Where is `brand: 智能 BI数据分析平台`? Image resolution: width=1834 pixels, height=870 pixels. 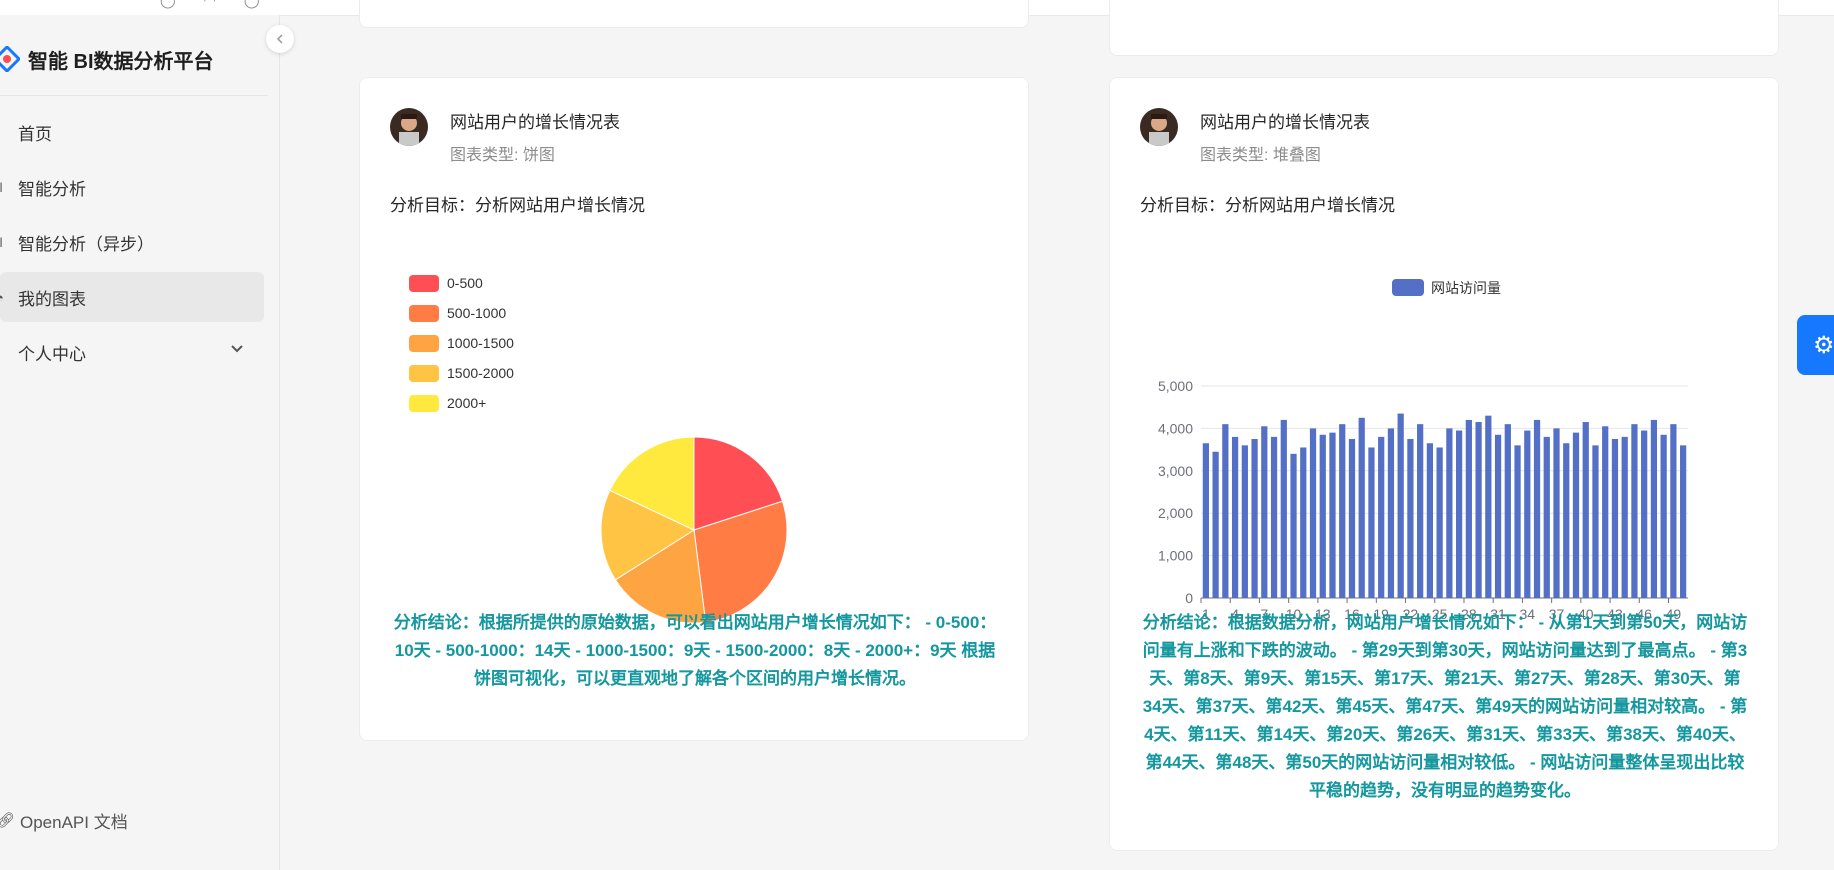
brand: 智能 BI数据分析平台 is located at coordinates (107, 59).